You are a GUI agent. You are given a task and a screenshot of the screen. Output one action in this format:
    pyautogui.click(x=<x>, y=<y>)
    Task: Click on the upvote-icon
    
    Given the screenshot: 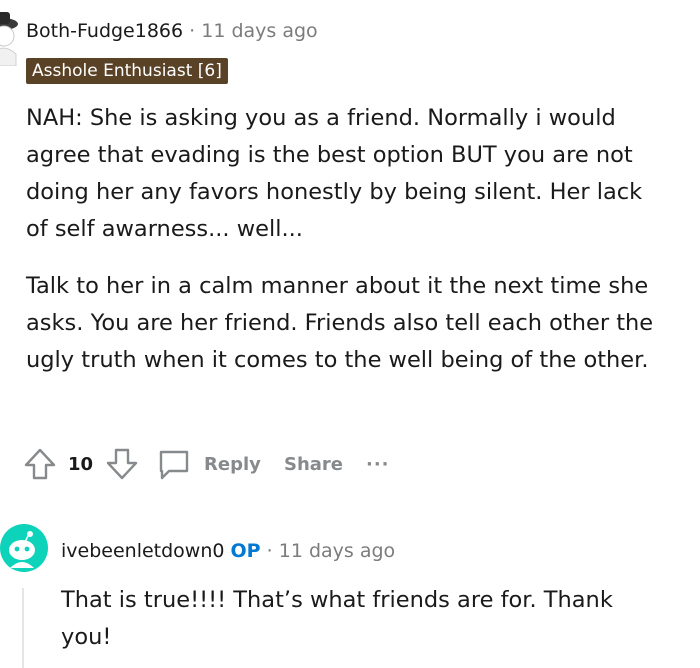 What is the action you would take?
    pyautogui.click(x=40, y=464)
    